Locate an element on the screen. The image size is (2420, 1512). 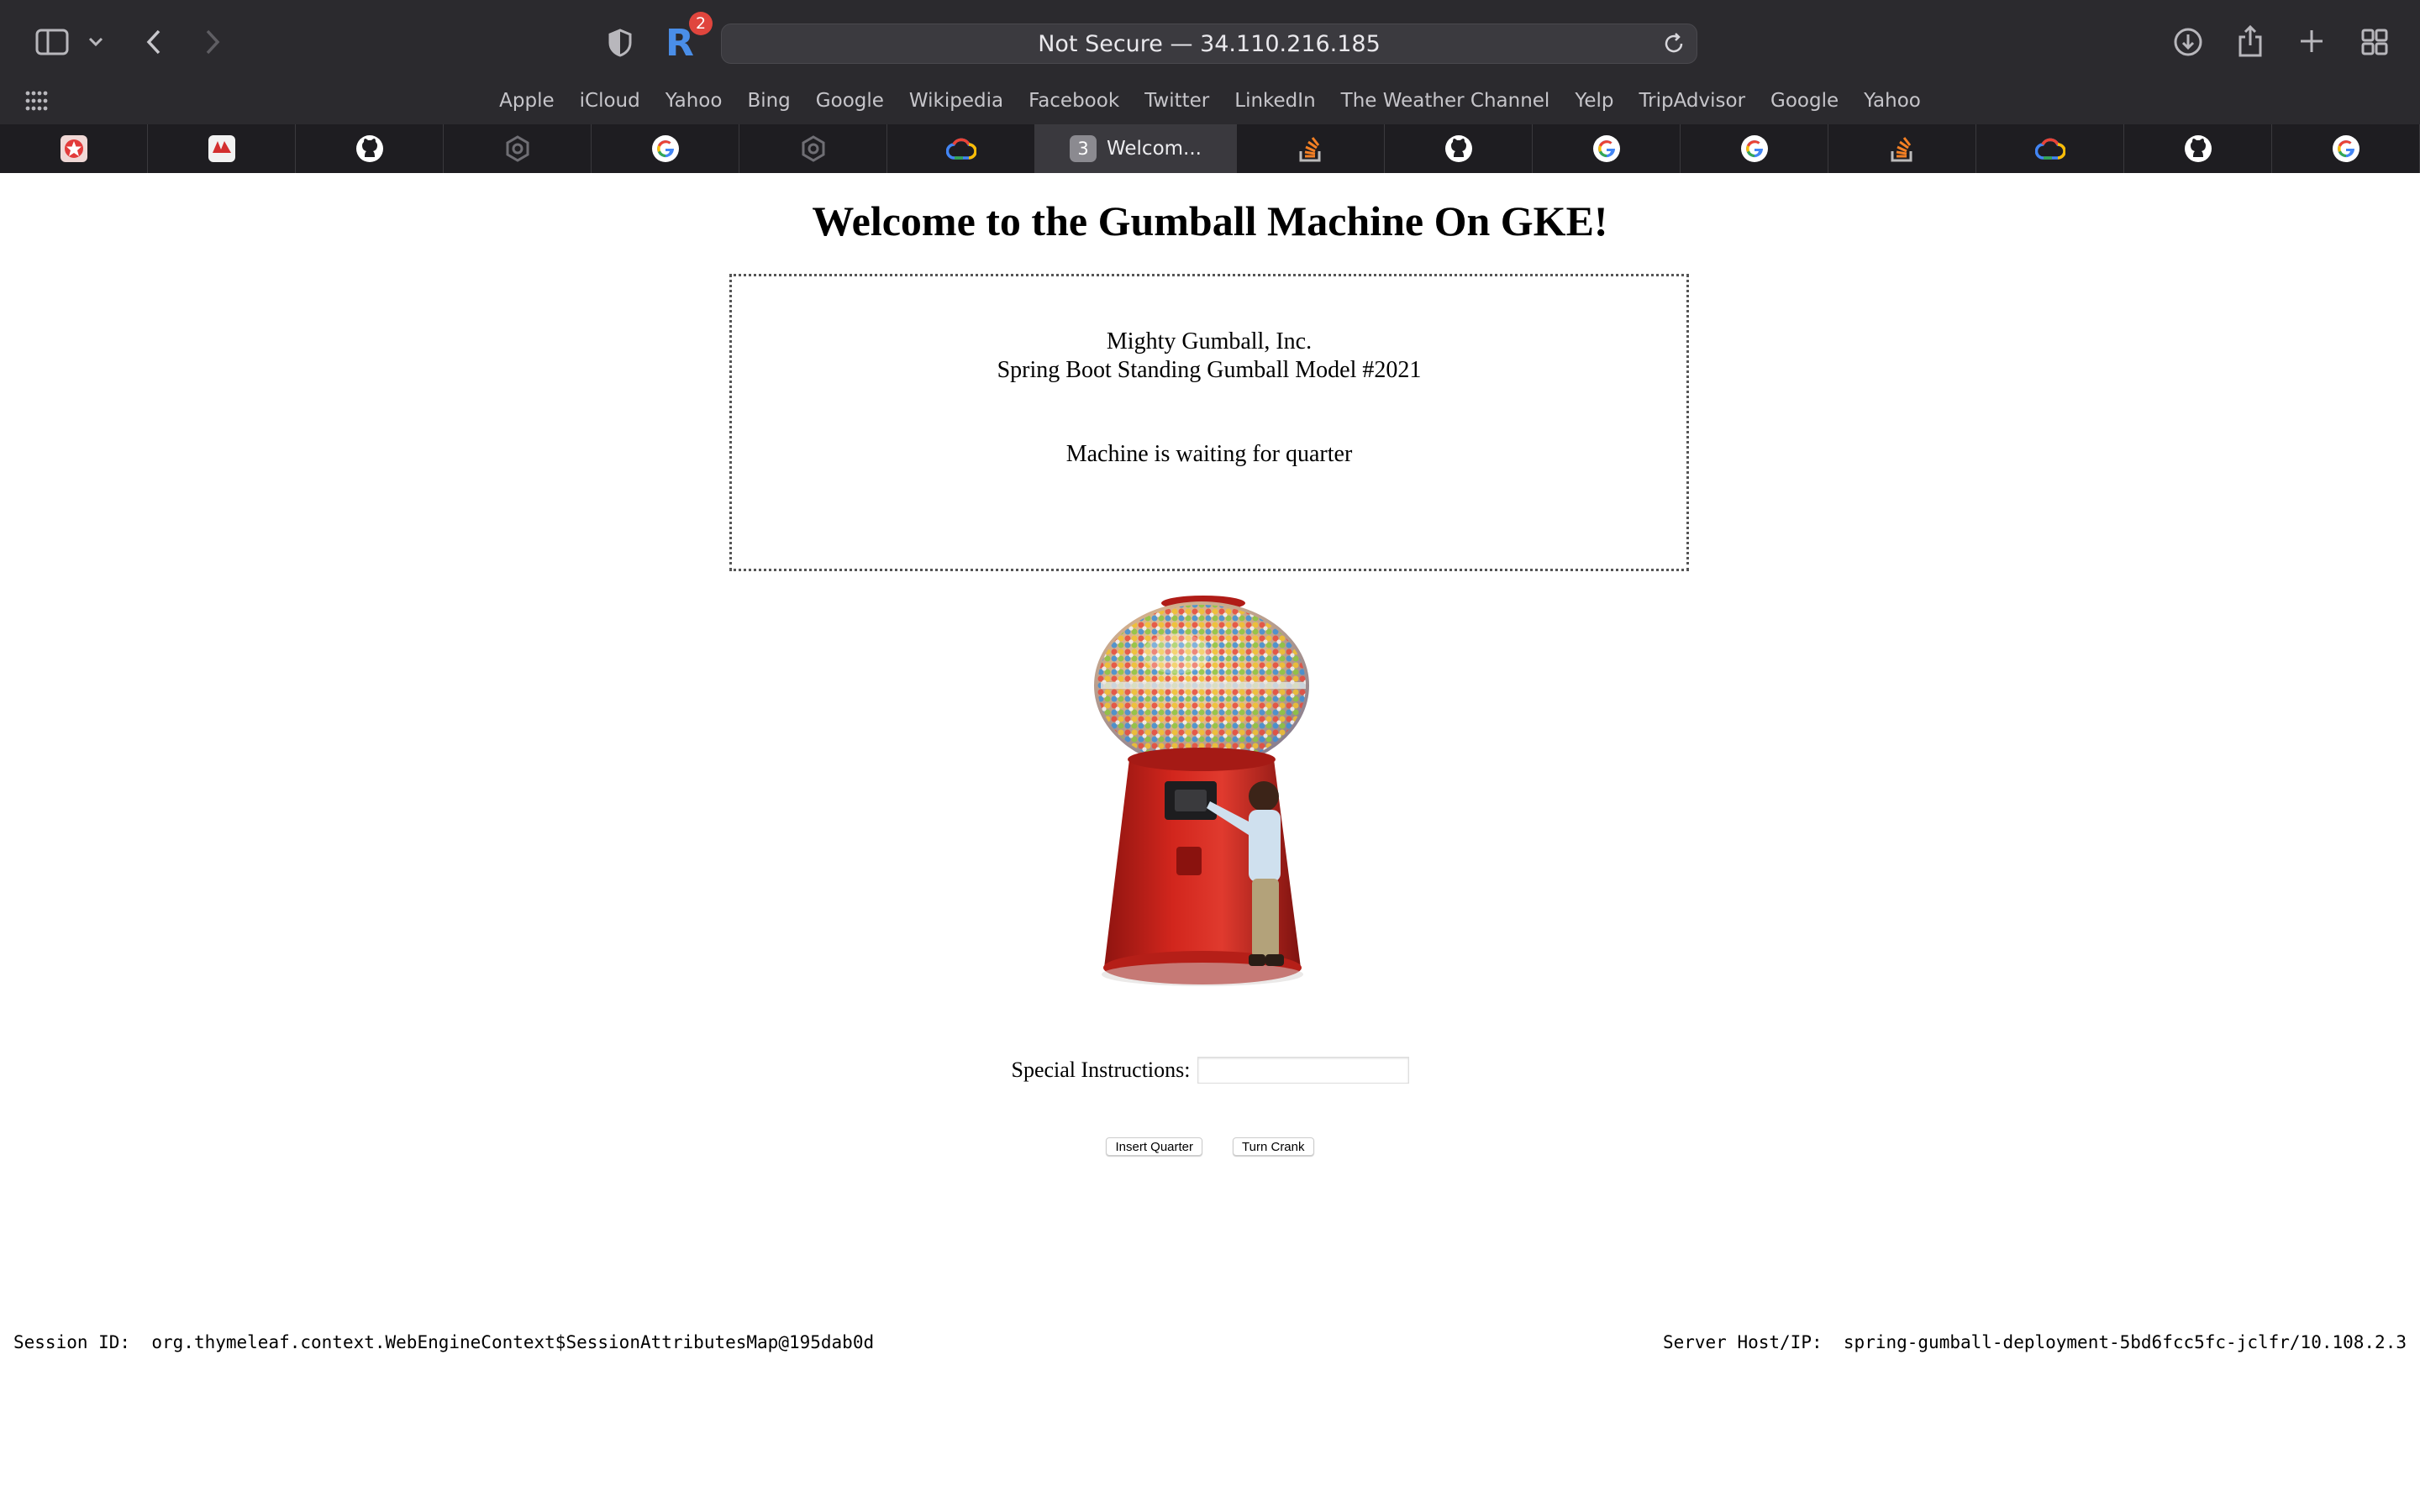
extension-badge: 2 is located at coordinates (701, 23).